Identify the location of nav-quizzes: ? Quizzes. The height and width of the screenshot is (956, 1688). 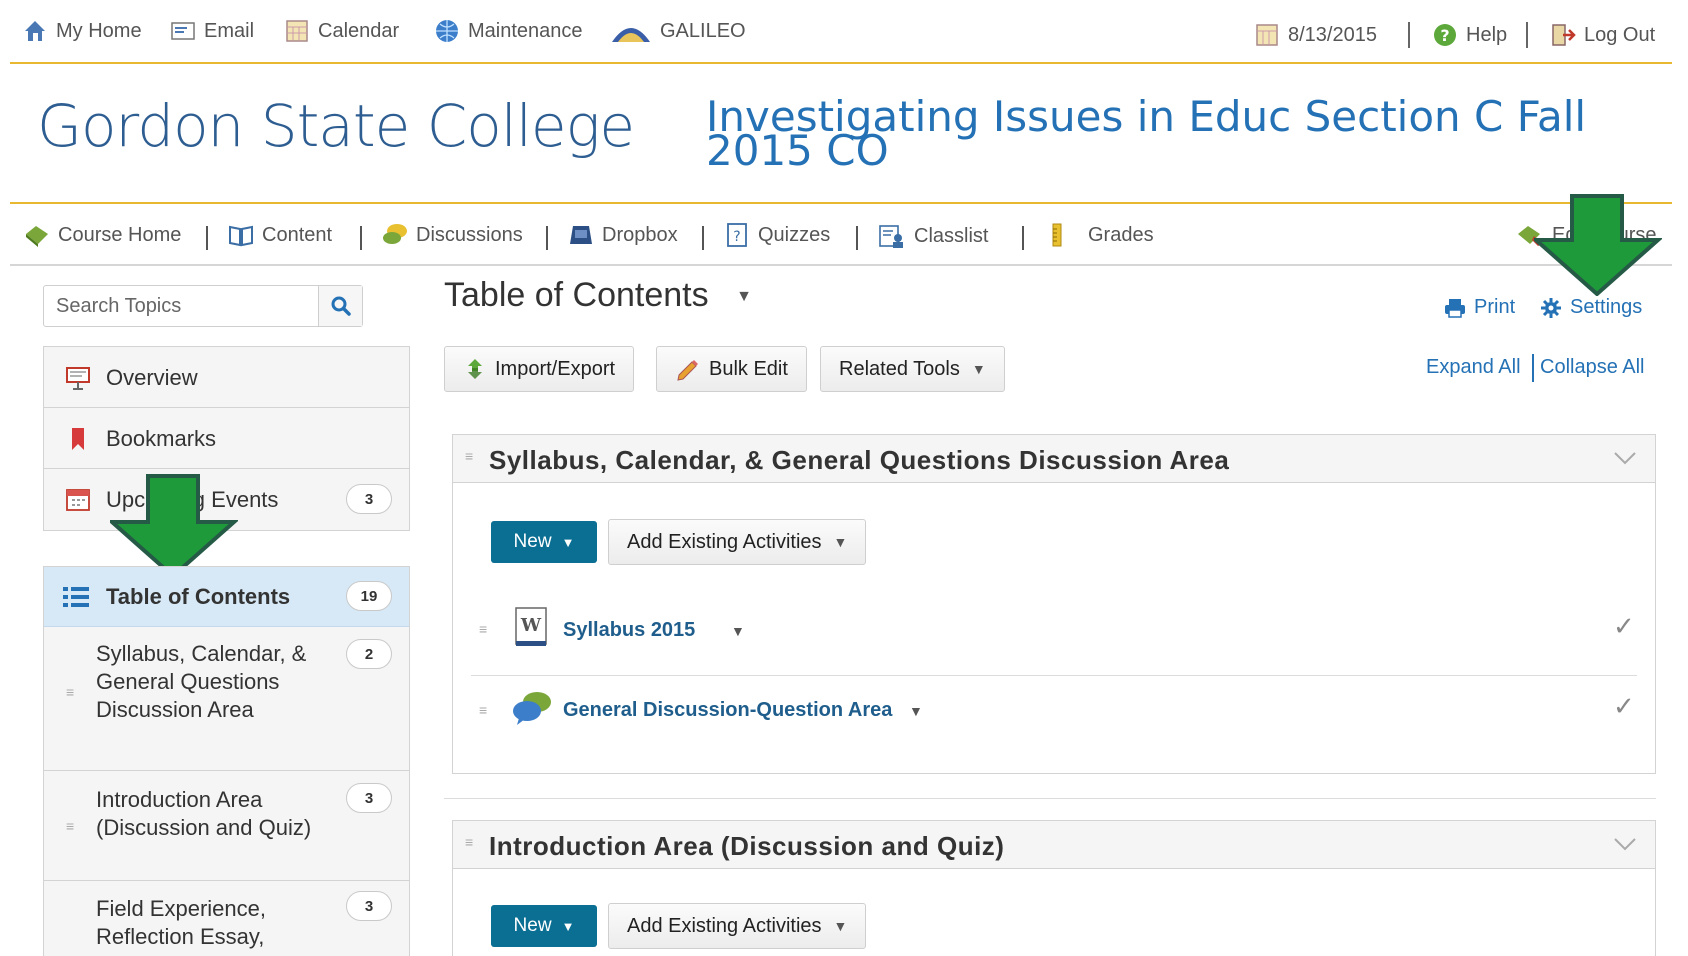
(777, 235).